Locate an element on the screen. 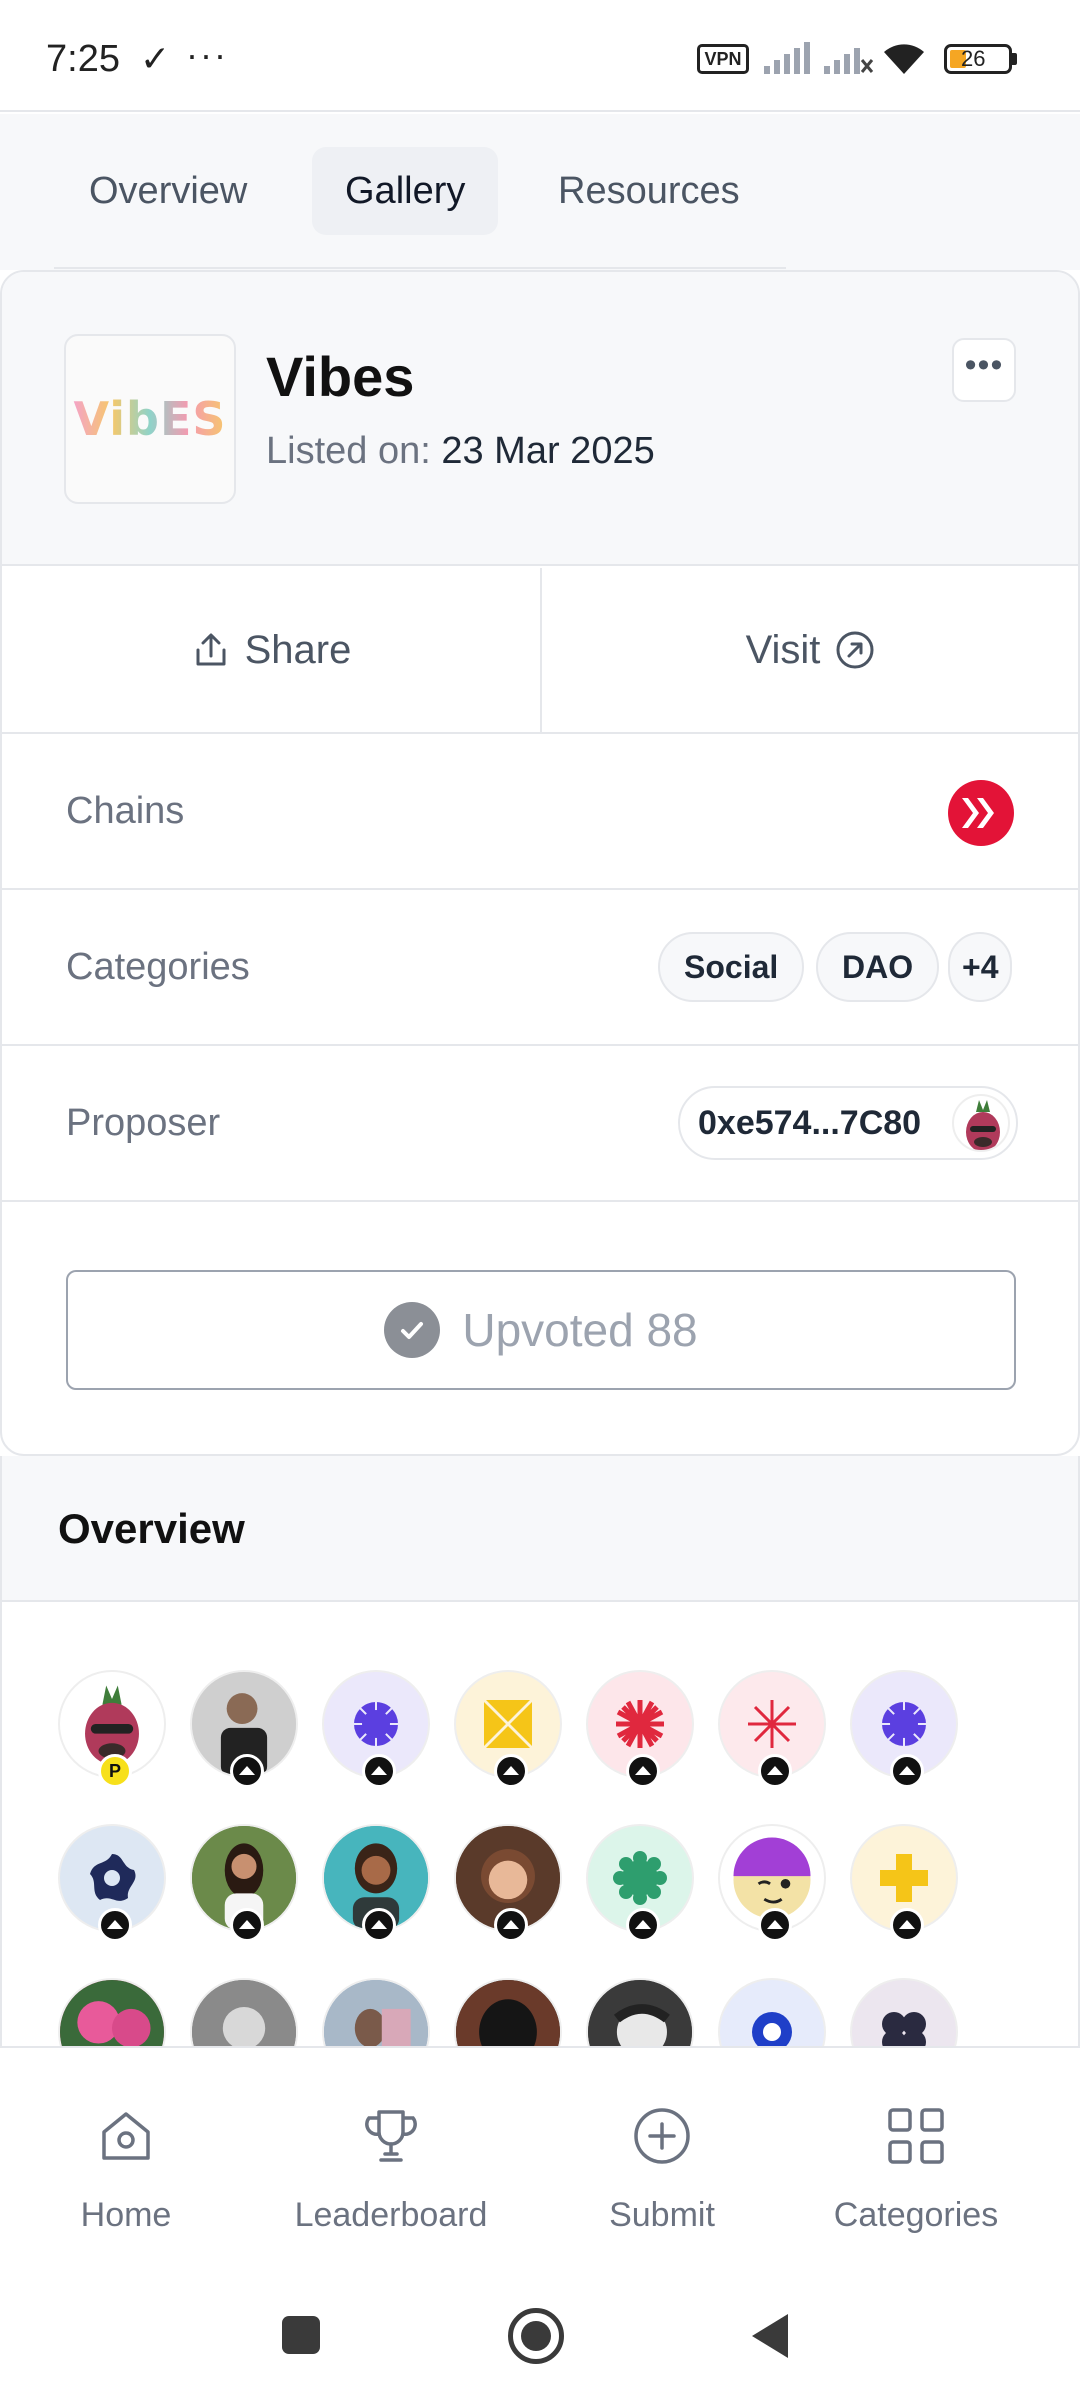 The image size is (1080, 2400). action-row: Share Visit is located at coordinates (540, 651).